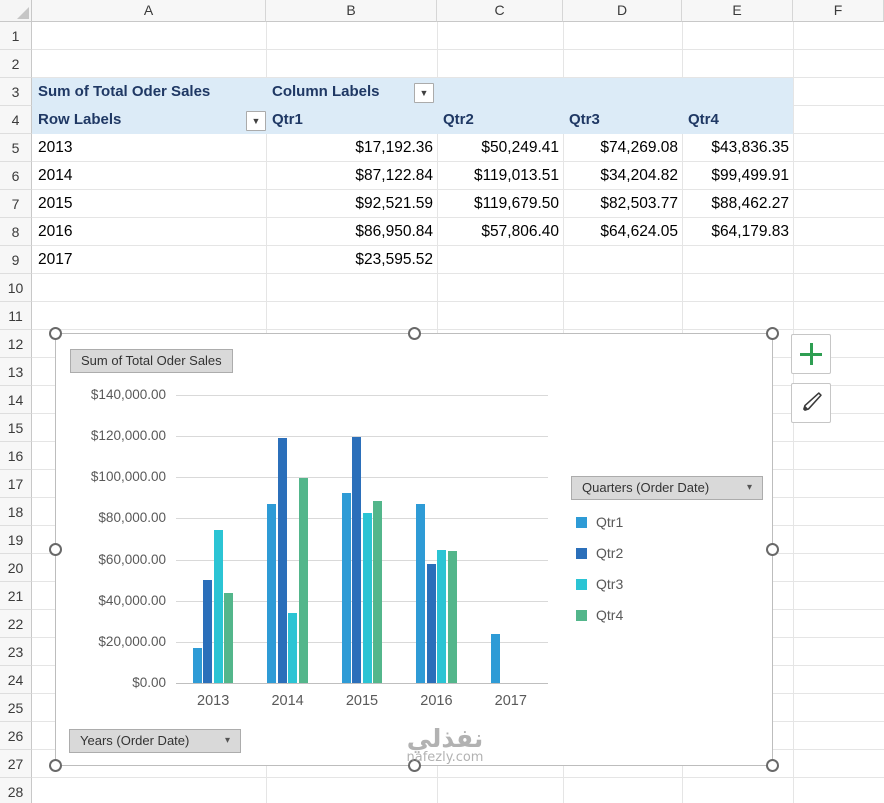 Image resolution: width=884 pixels, height=803 pixels. Describe the element at coordinates (16, 288) in the screenshot. I see `row-header-10: 10` at that location.